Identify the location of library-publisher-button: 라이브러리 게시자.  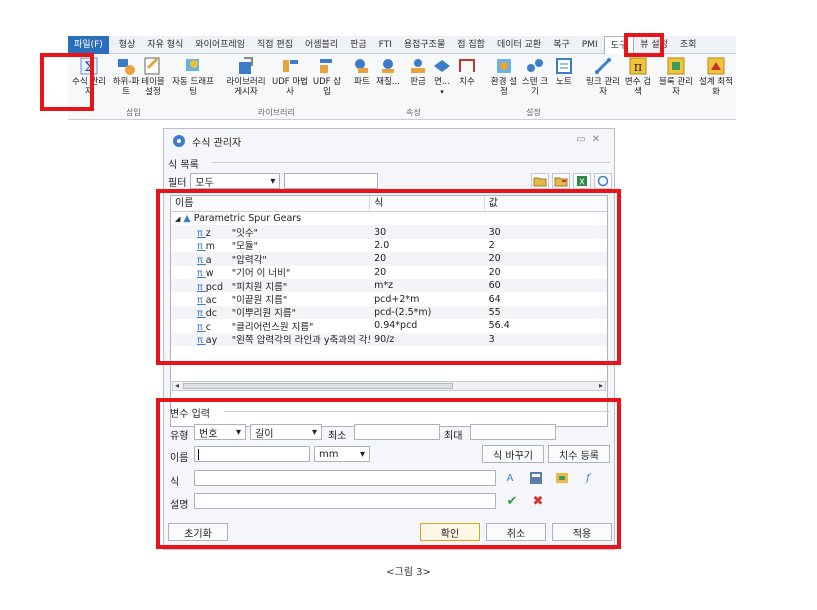
(246, 76).